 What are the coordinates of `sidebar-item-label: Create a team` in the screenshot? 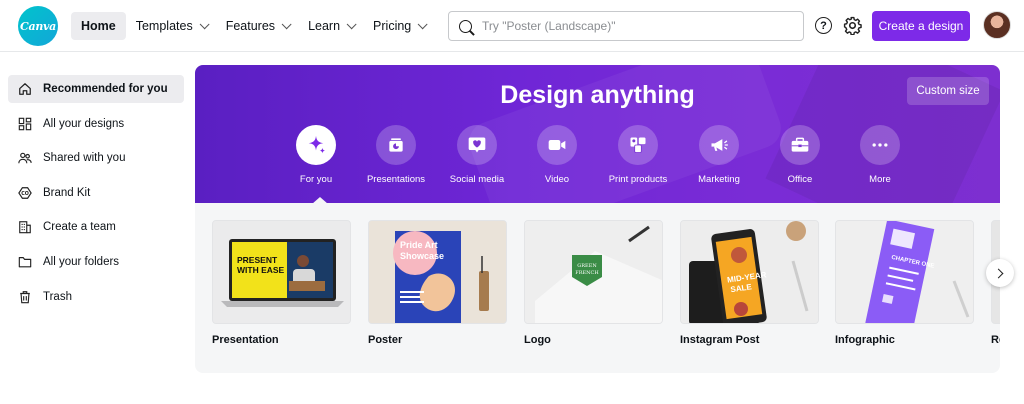 It's located at (79, 227).